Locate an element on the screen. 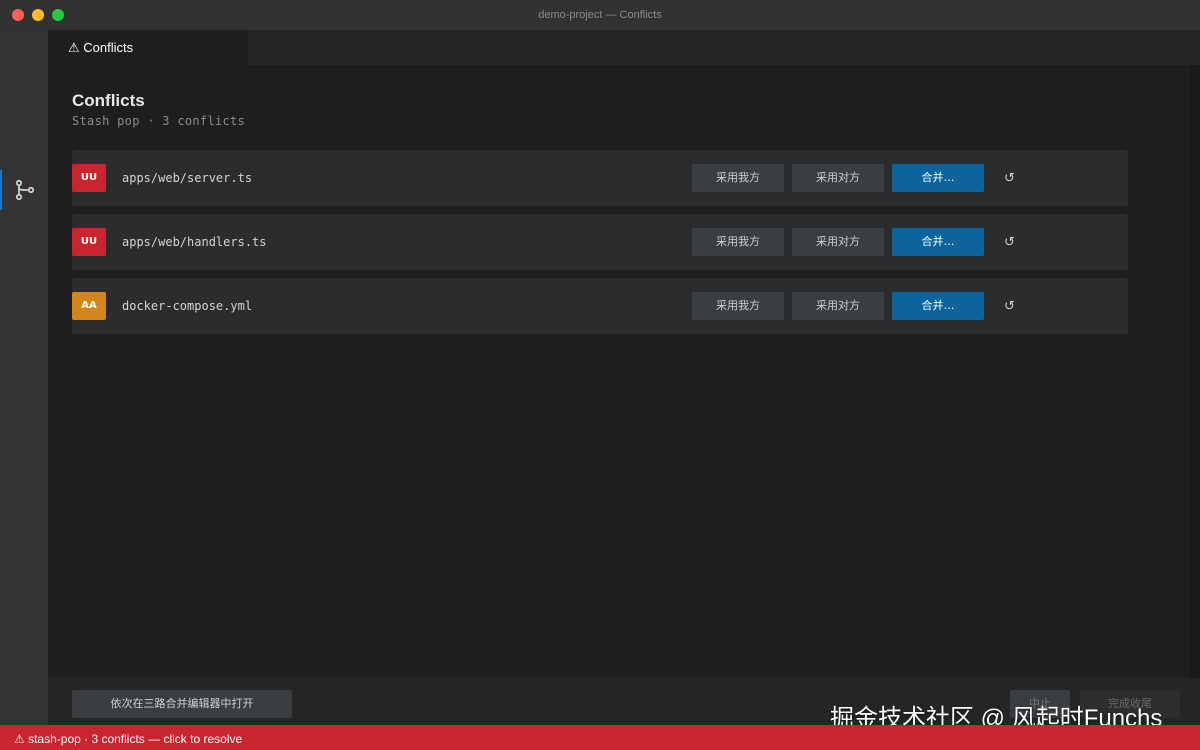 The width and height of the screenshot is (1200, 750). conflict-file-name: docker-compose.yml is located at coordinates (187, 306).